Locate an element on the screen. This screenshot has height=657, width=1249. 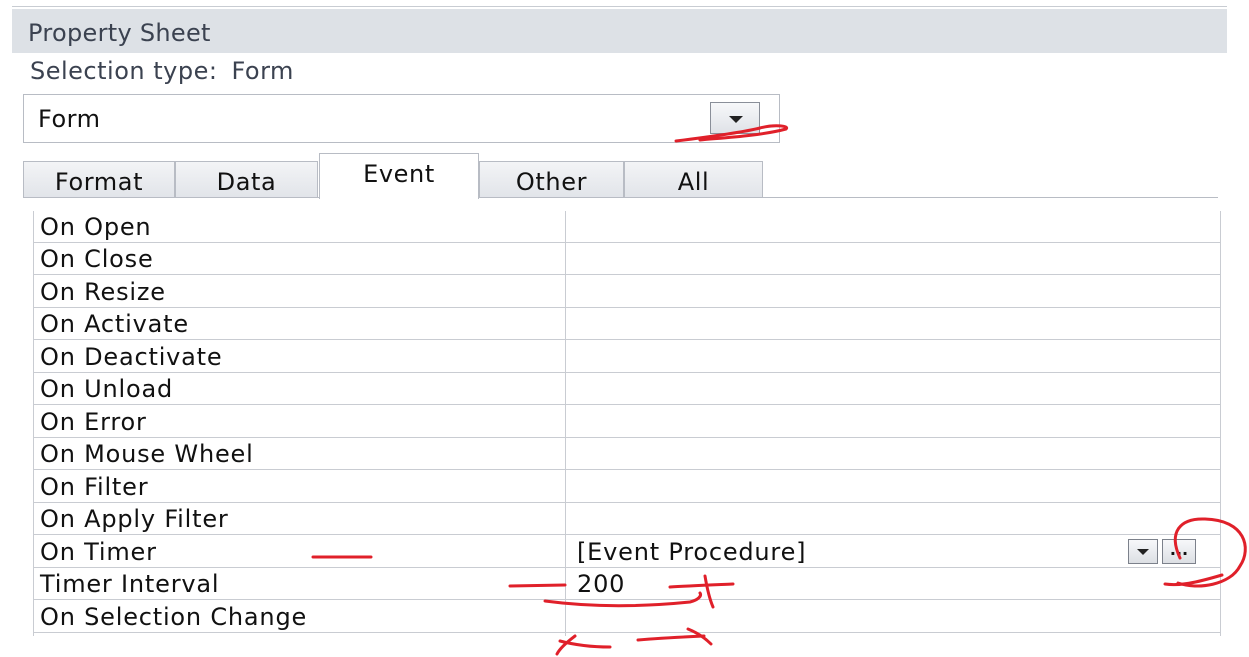
tab-event-label: Event is located at coordinates (399, 174).